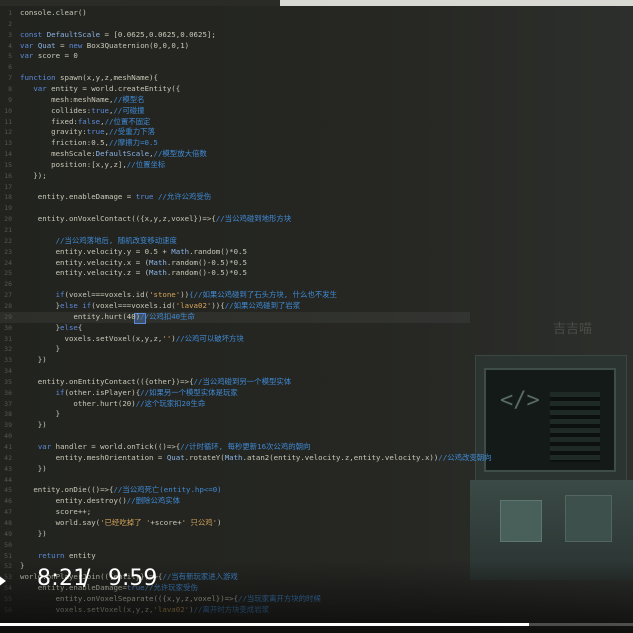  Describe the element at coordinates (33, 176) in the screenshot. I see `code-line: });` at that location.